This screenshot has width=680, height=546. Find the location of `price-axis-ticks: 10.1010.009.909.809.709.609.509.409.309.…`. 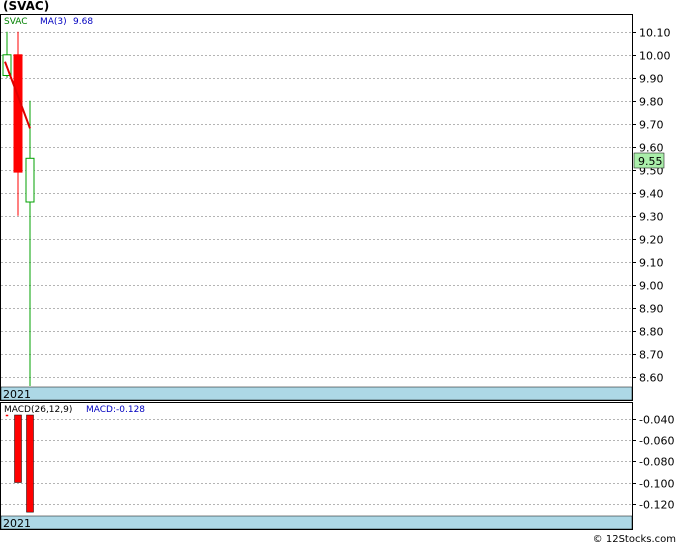

price-axis-ticks: 10.1010.009.909.809.709.609.509.409.309.… is located at coordinates (651, 206).